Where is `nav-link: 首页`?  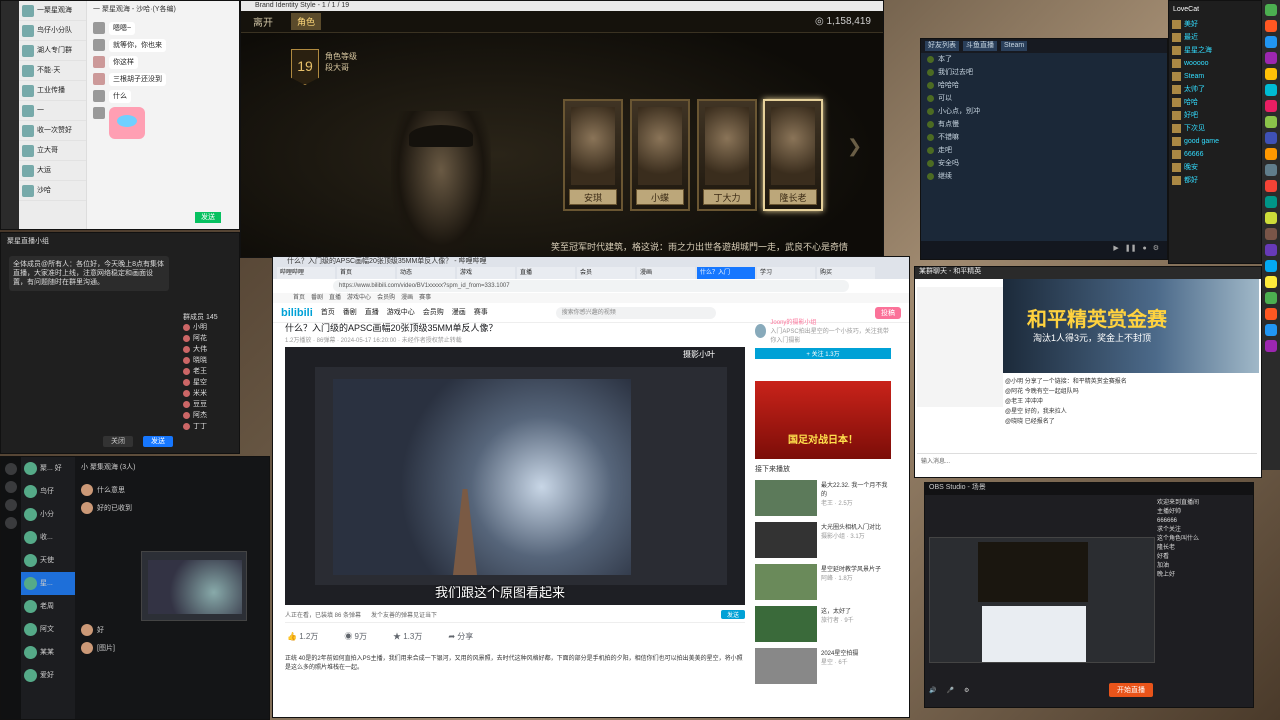 nav-link: 首页 is located at coordinates (328, 312).